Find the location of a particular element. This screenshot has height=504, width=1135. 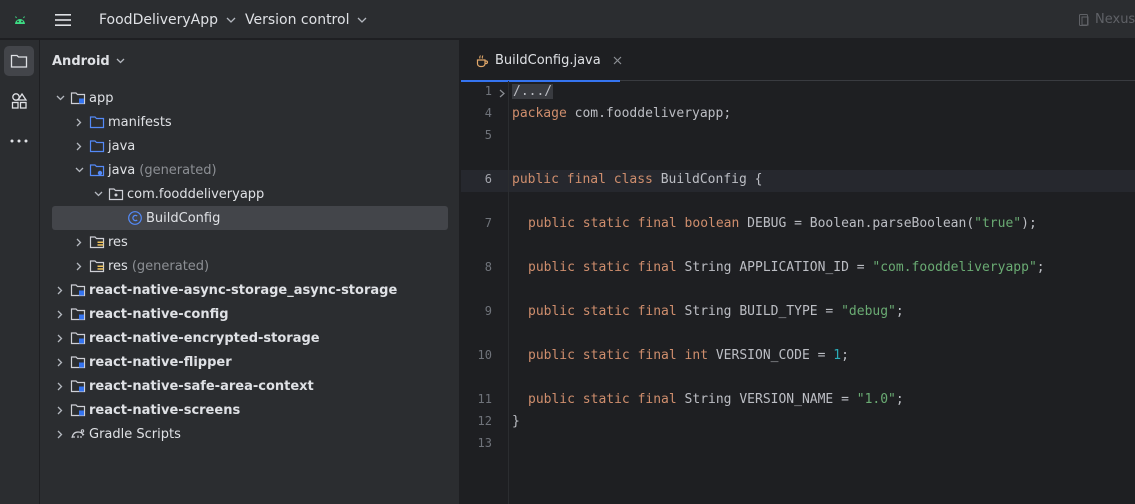

line-number: 1 is located at coordinates (488, 91).